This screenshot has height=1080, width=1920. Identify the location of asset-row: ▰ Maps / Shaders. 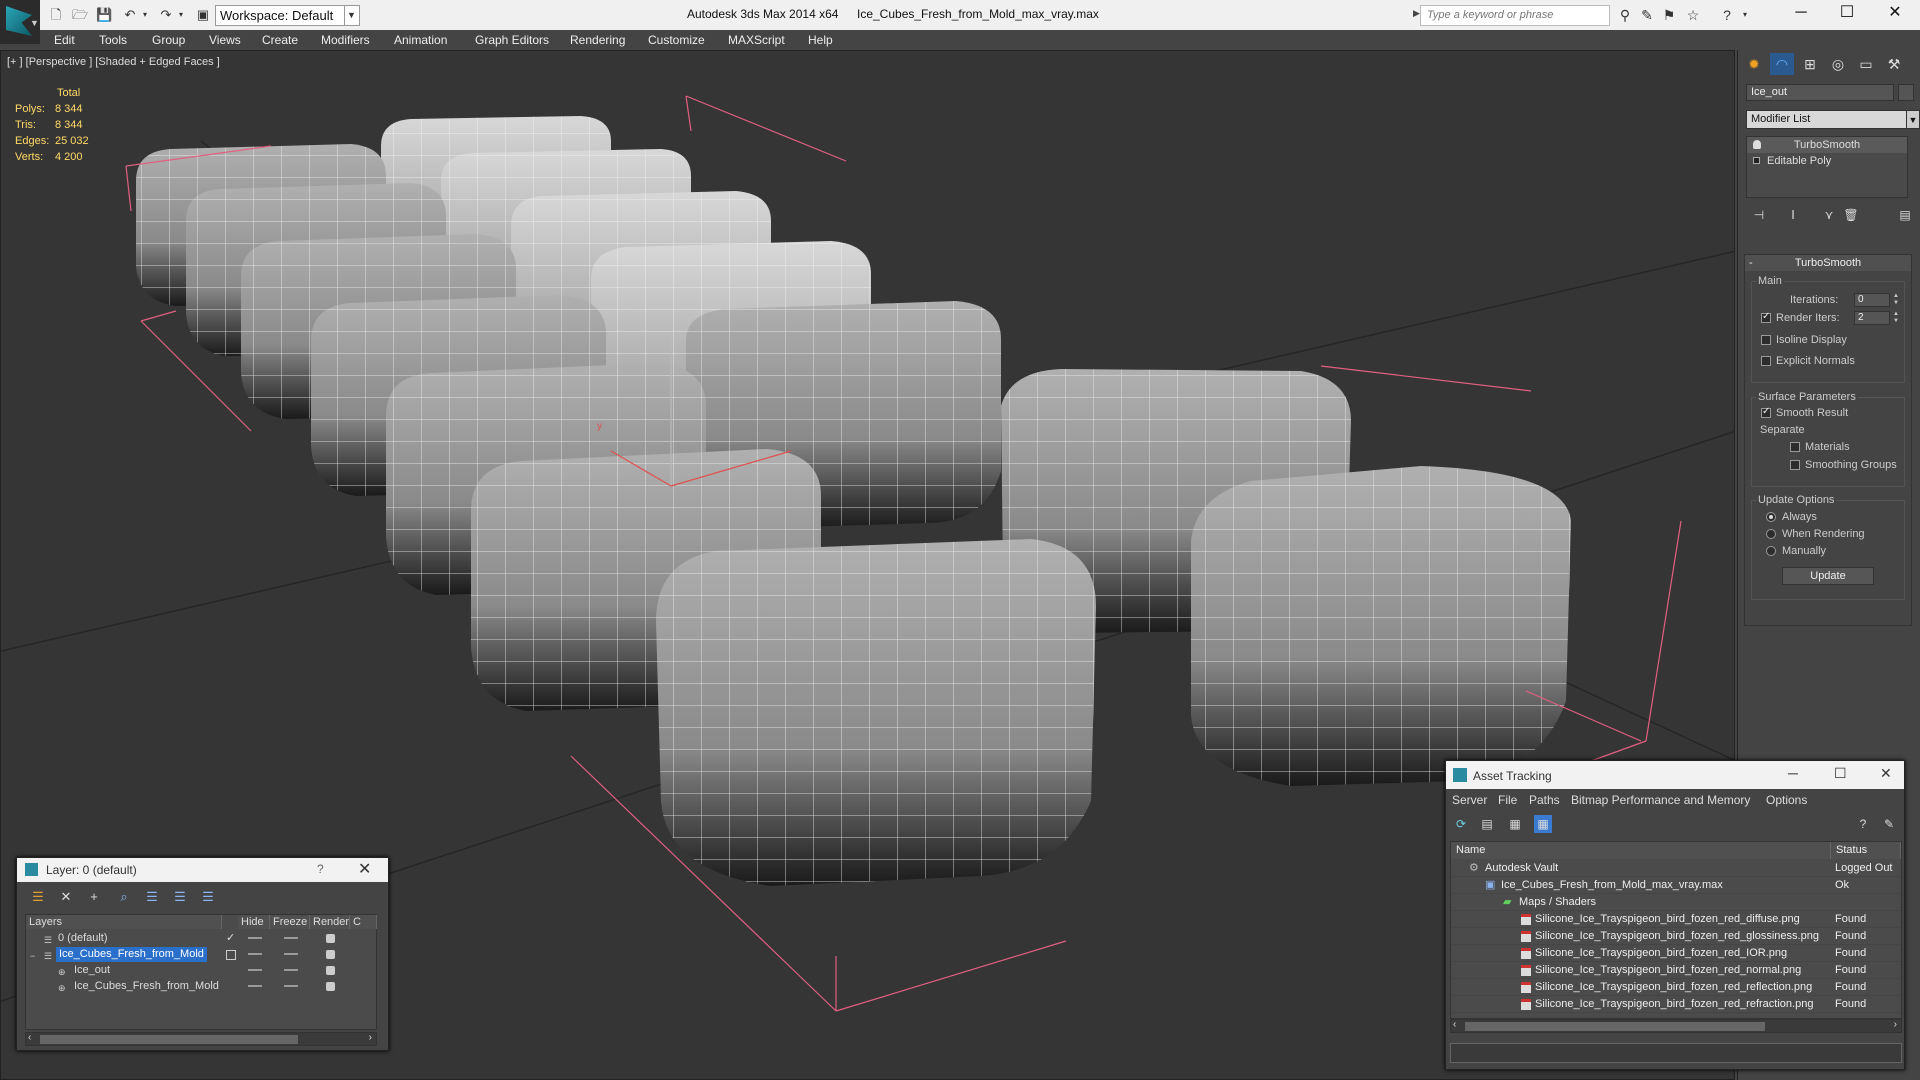
(1676, 902).